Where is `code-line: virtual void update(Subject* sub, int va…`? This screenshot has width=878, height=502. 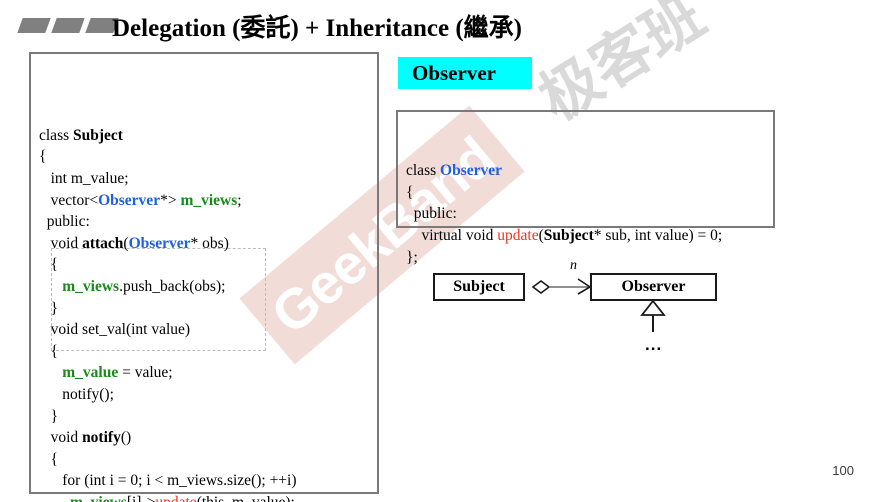 code-line: virtual void update(Subject* sub, int va… is located at coordinates (589, 236).